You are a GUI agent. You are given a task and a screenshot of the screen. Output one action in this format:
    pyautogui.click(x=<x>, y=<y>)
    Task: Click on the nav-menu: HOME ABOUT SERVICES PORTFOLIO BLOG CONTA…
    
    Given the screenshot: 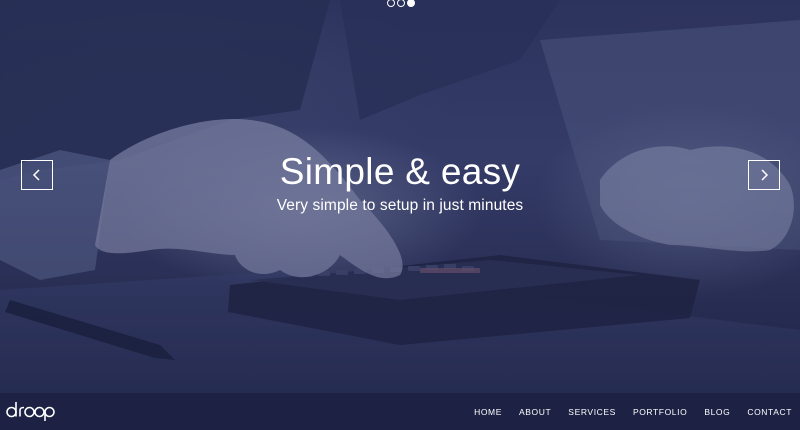 What is the action you would take?
    pyautogui.click(x=624, y=411)
    